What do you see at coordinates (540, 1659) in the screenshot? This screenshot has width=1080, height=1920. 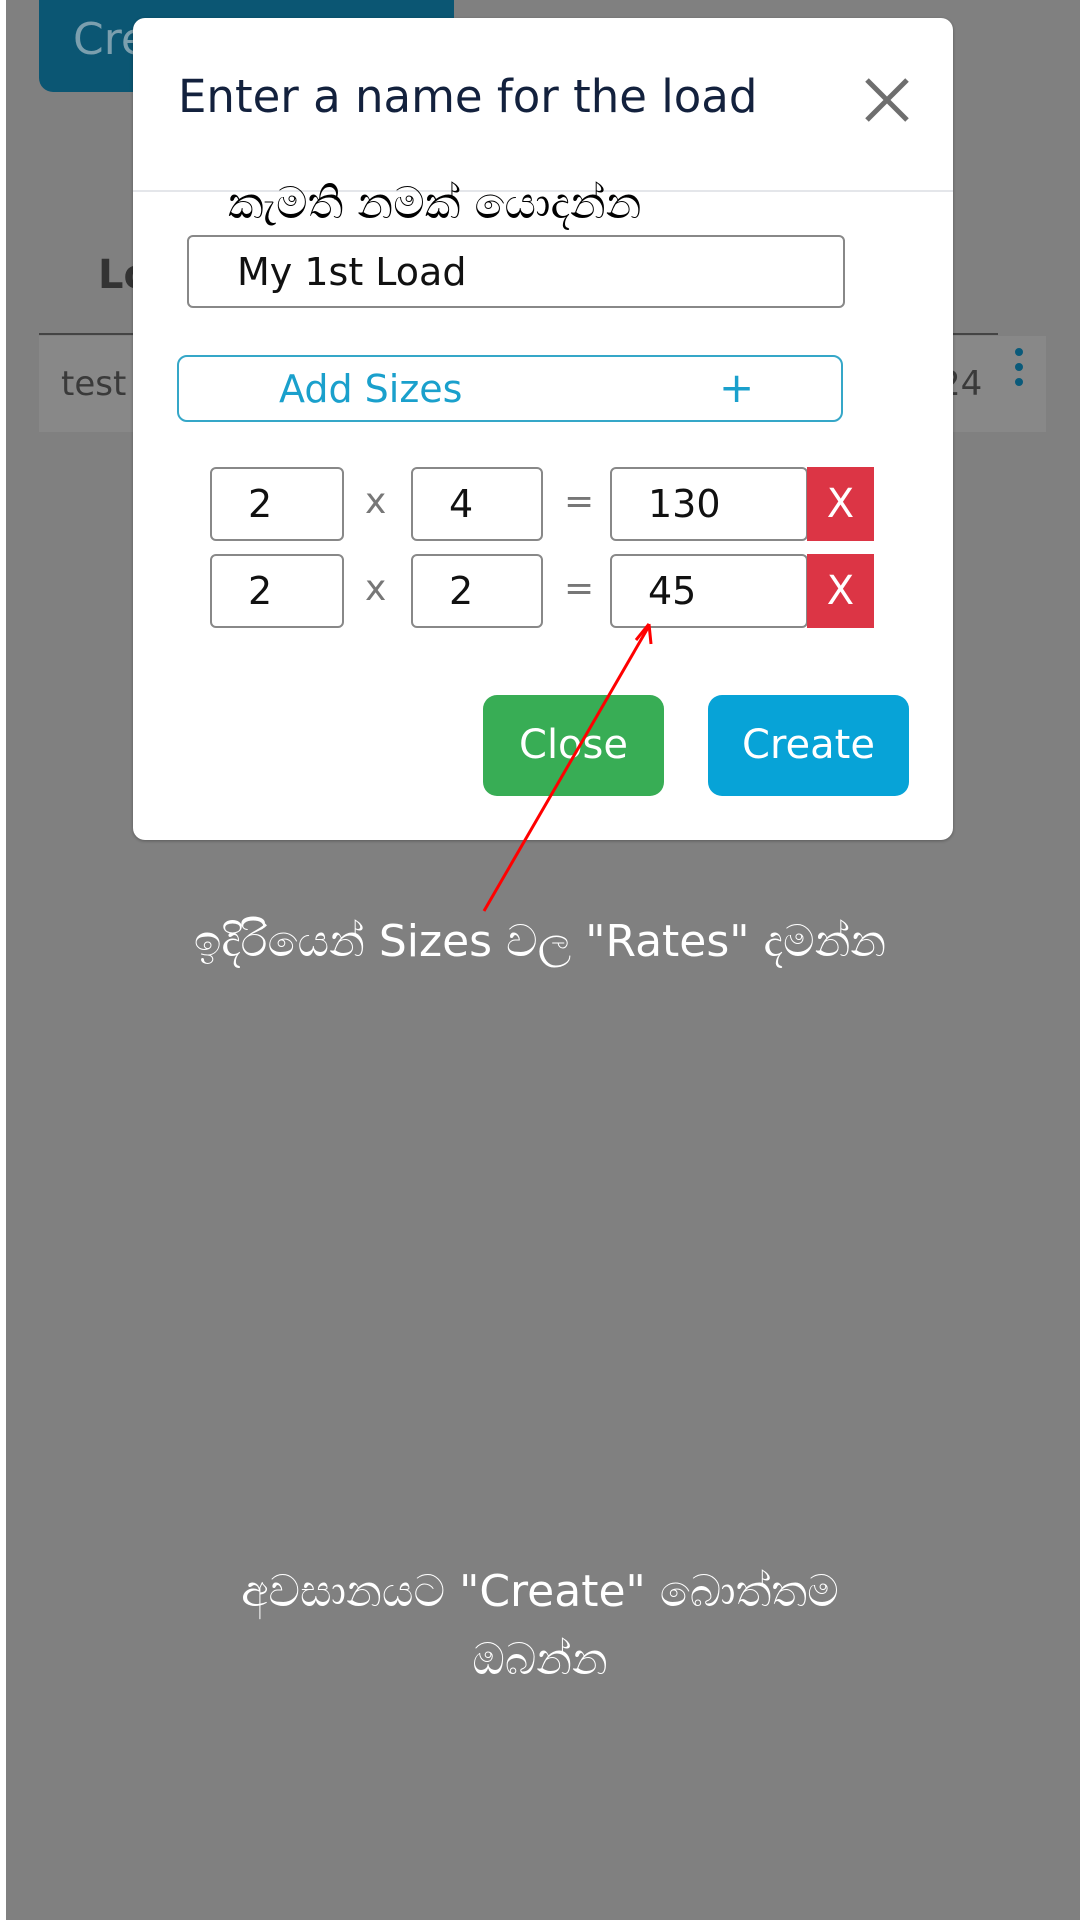 I see `create-hint-caption-line2: ඔබන්න` at bounding box center [540, 1659].